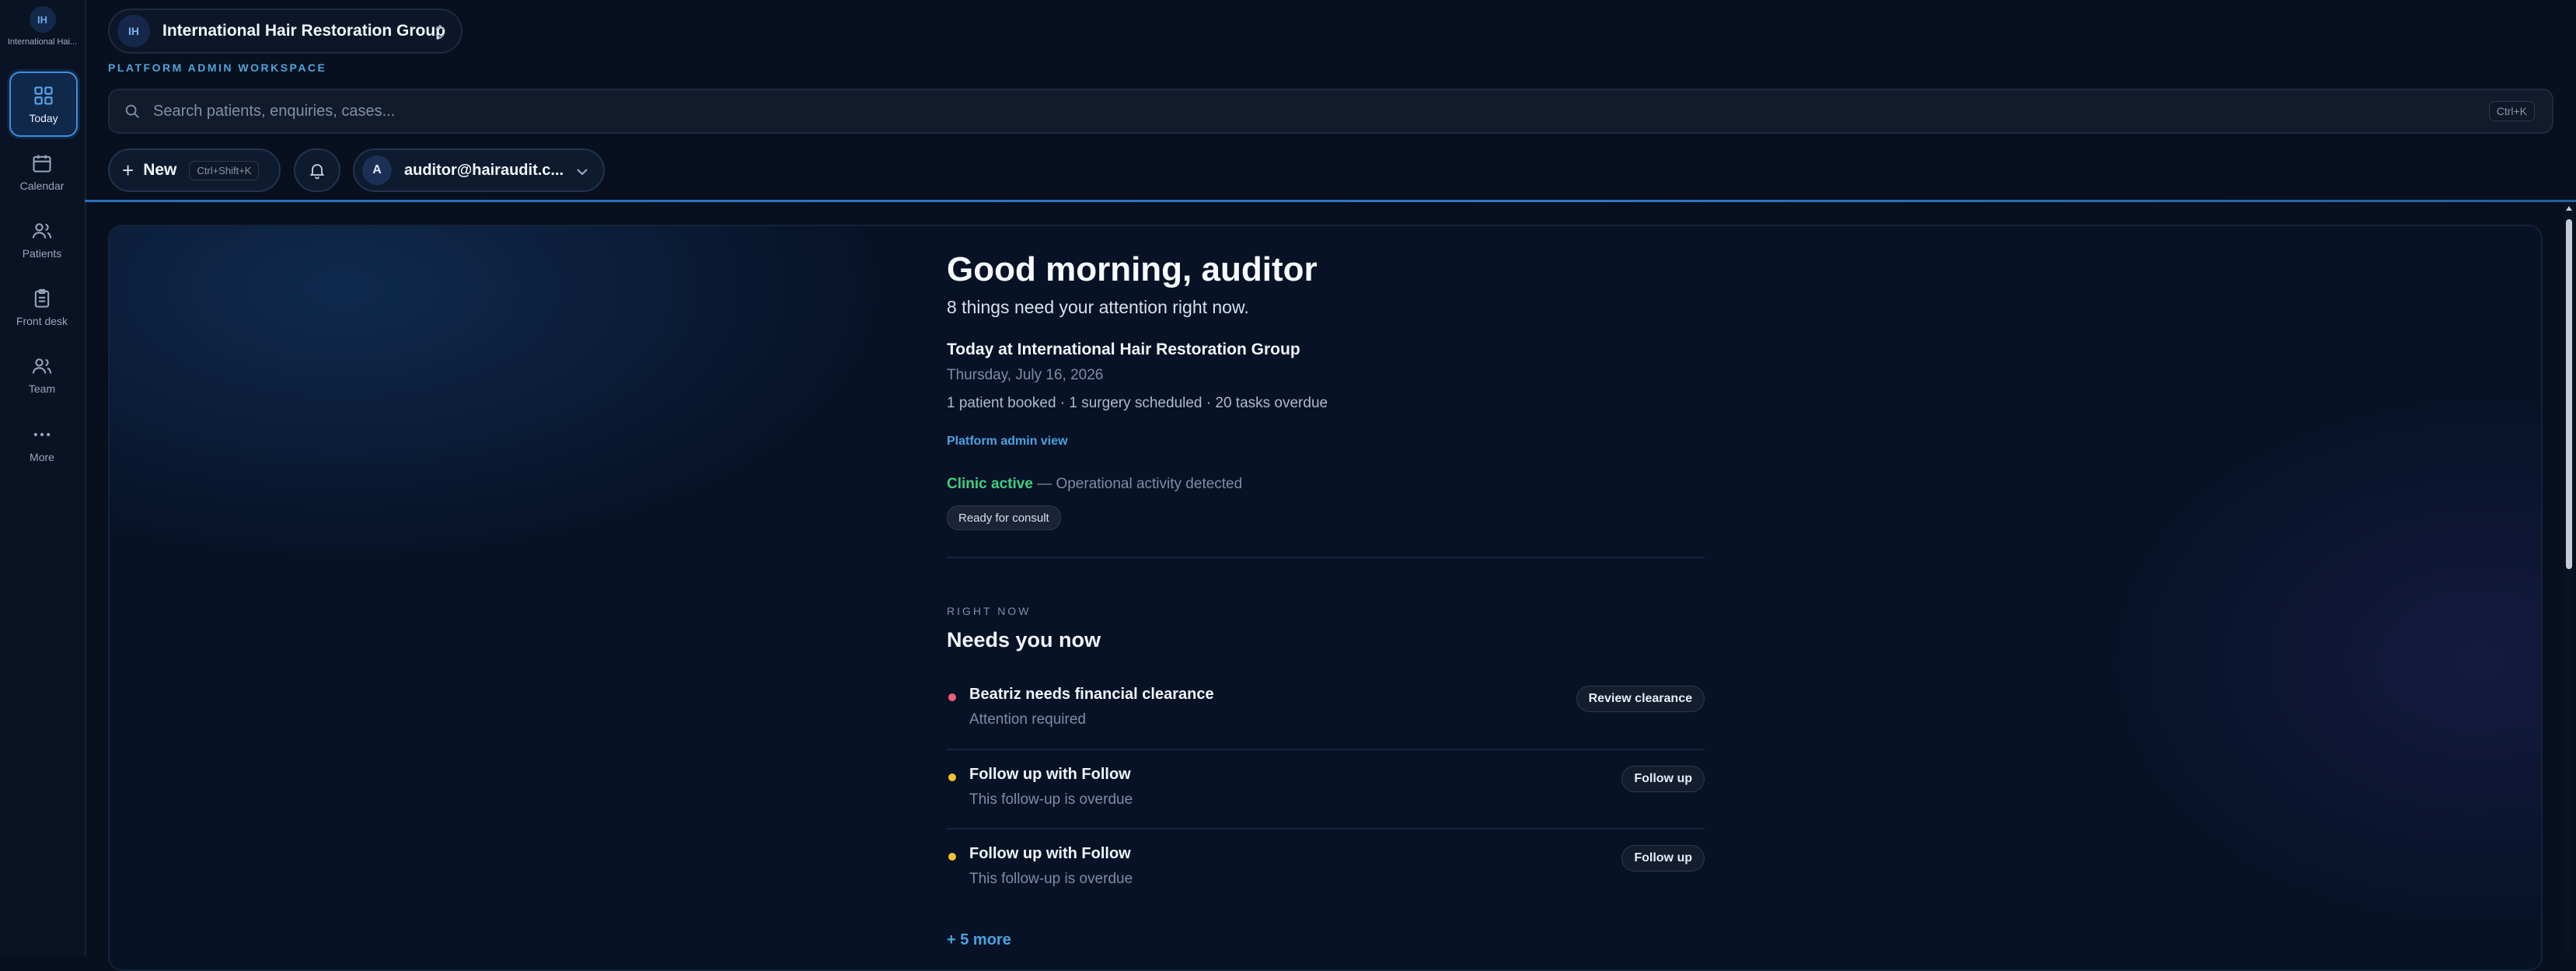 This screenshot has width=2576, height=971. What do you see at coordinates (218, 67) in the screenshot?
I see `workspace-label: PLATFORM ADMIN WORKSPACE` at bounding box center [218, 67].